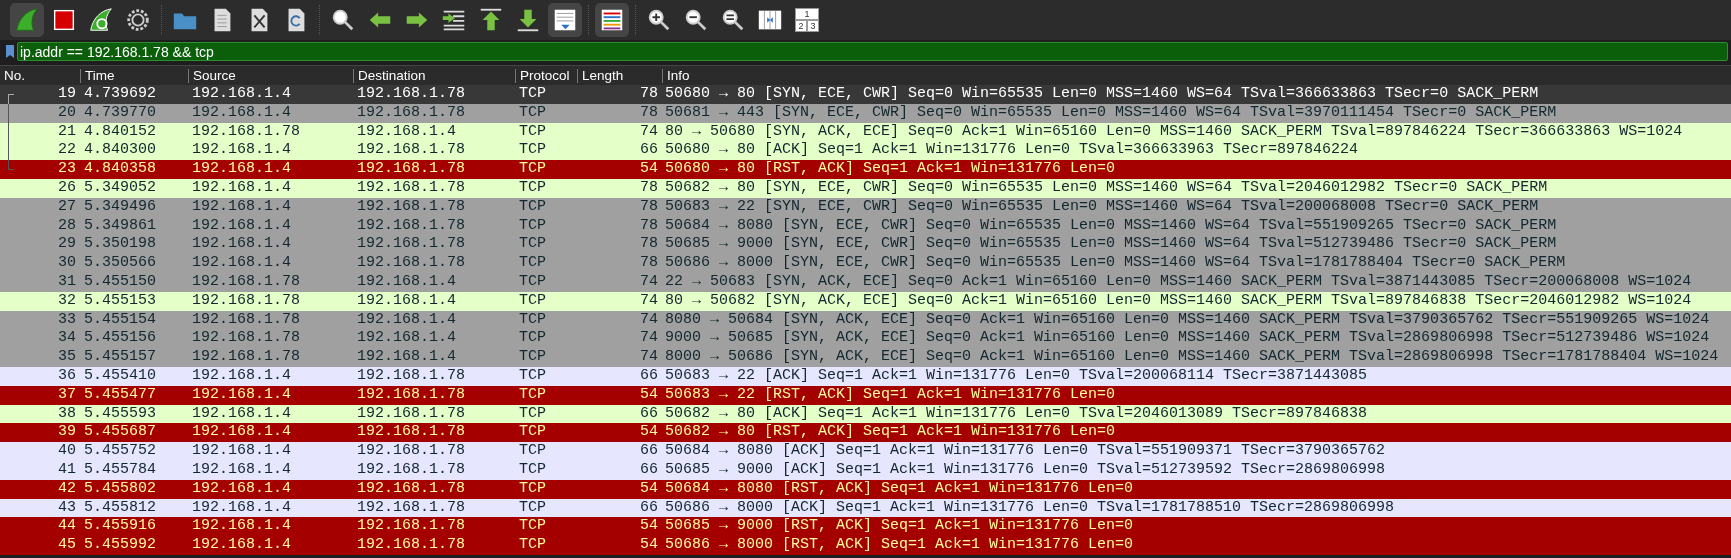 This screenshot has height=558, width=1731. I want to click on bookmark-icon, so click(10, 51).